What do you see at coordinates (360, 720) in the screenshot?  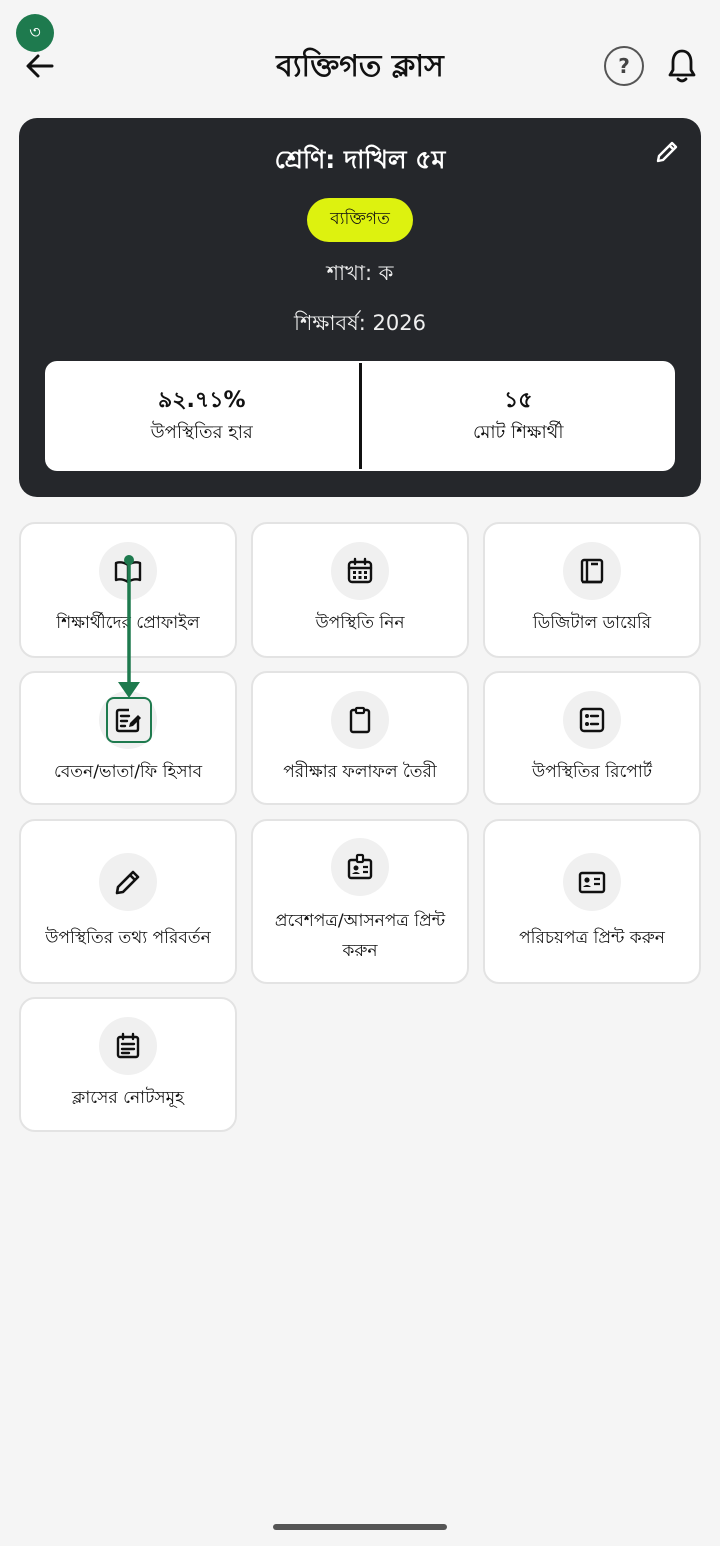 I see `clipboard-icon` at bounding box center [360, 720].